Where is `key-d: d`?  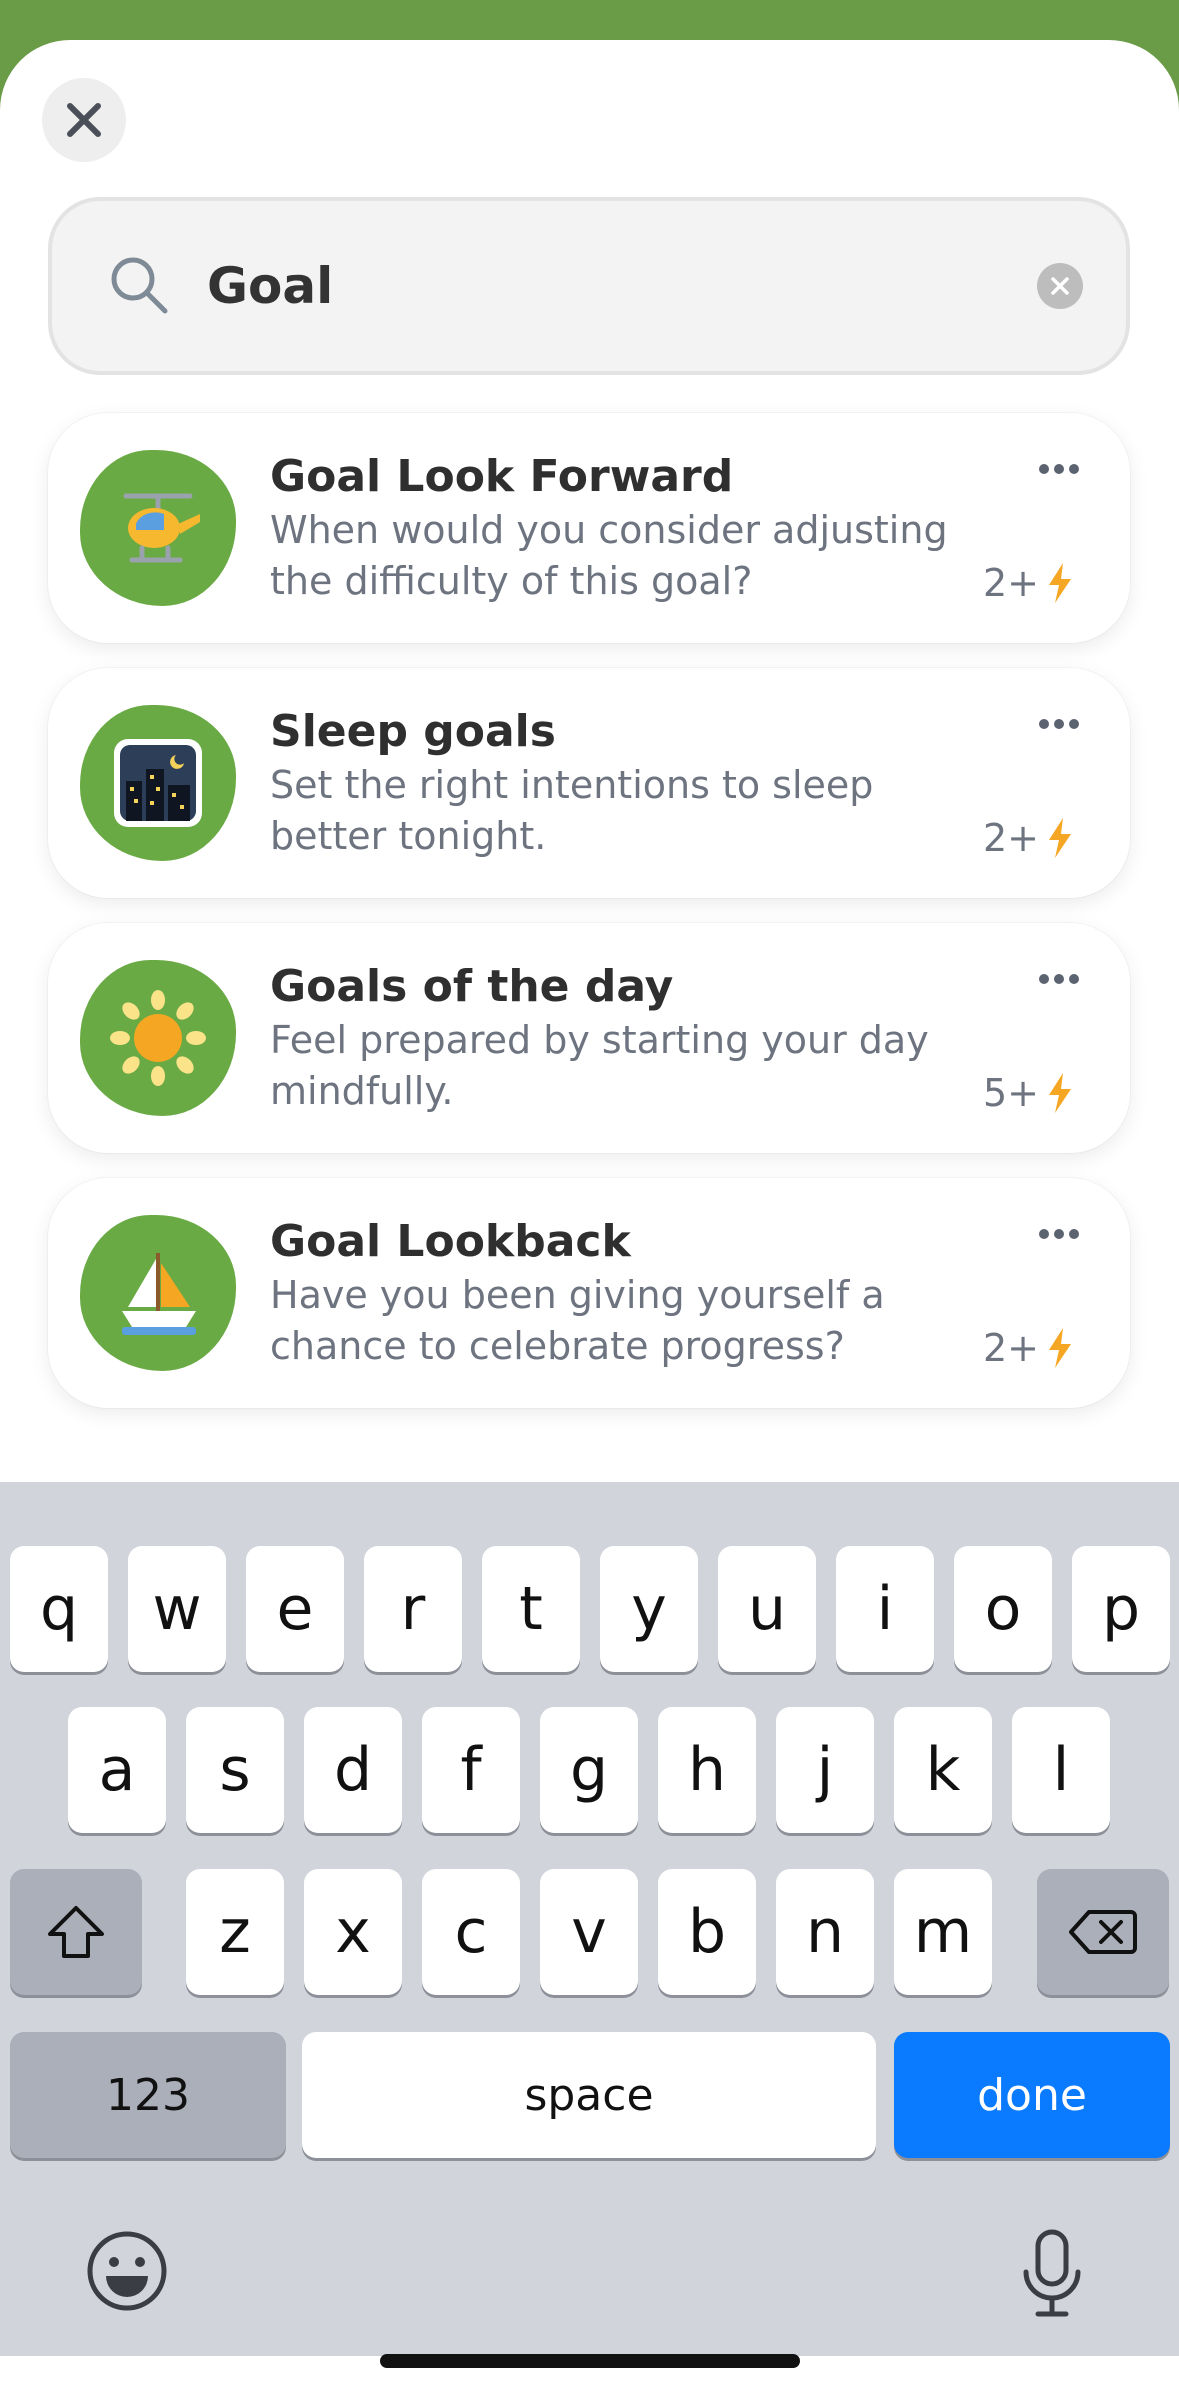 key-d: d is located at coordinates (353, 1770).